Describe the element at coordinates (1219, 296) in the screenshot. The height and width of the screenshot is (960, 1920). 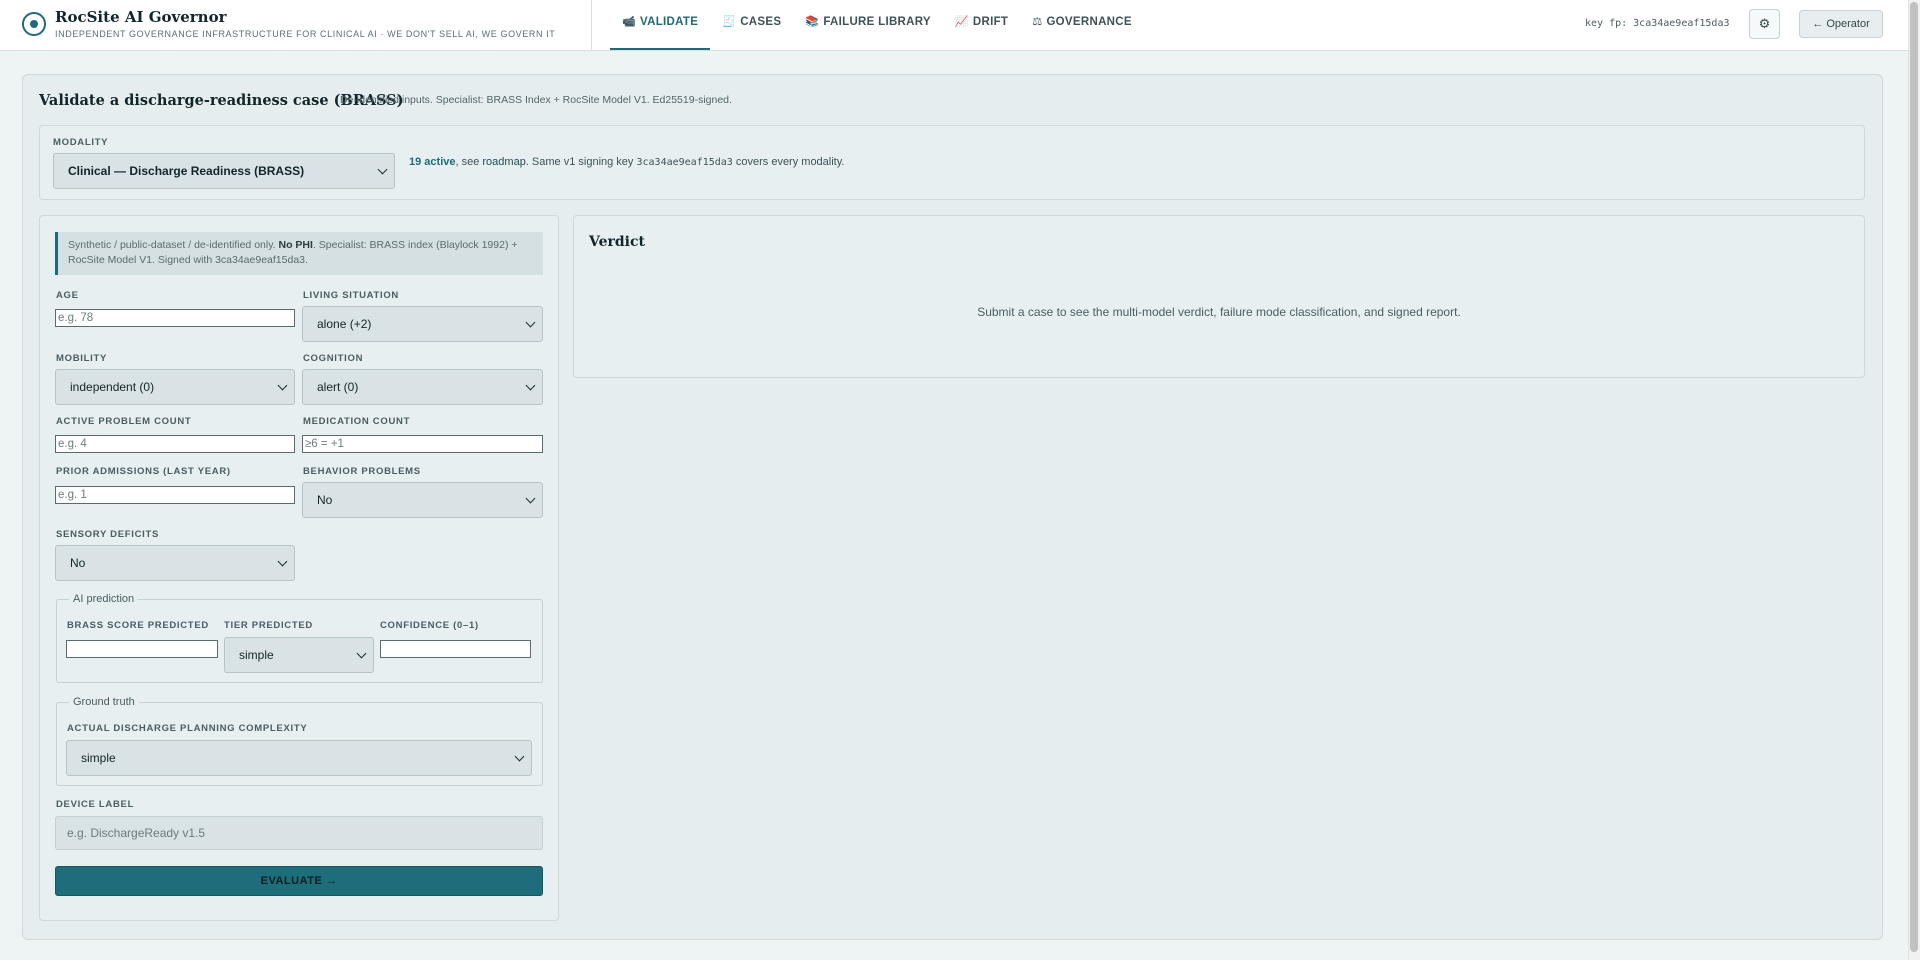
I see `verdict-panel` at that location.